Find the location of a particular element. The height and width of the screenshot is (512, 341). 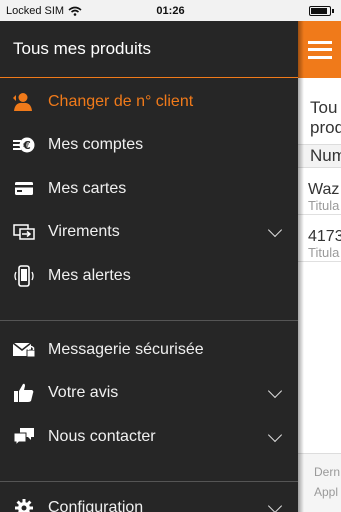

column-header: Num is located at coordinates (319, 156).